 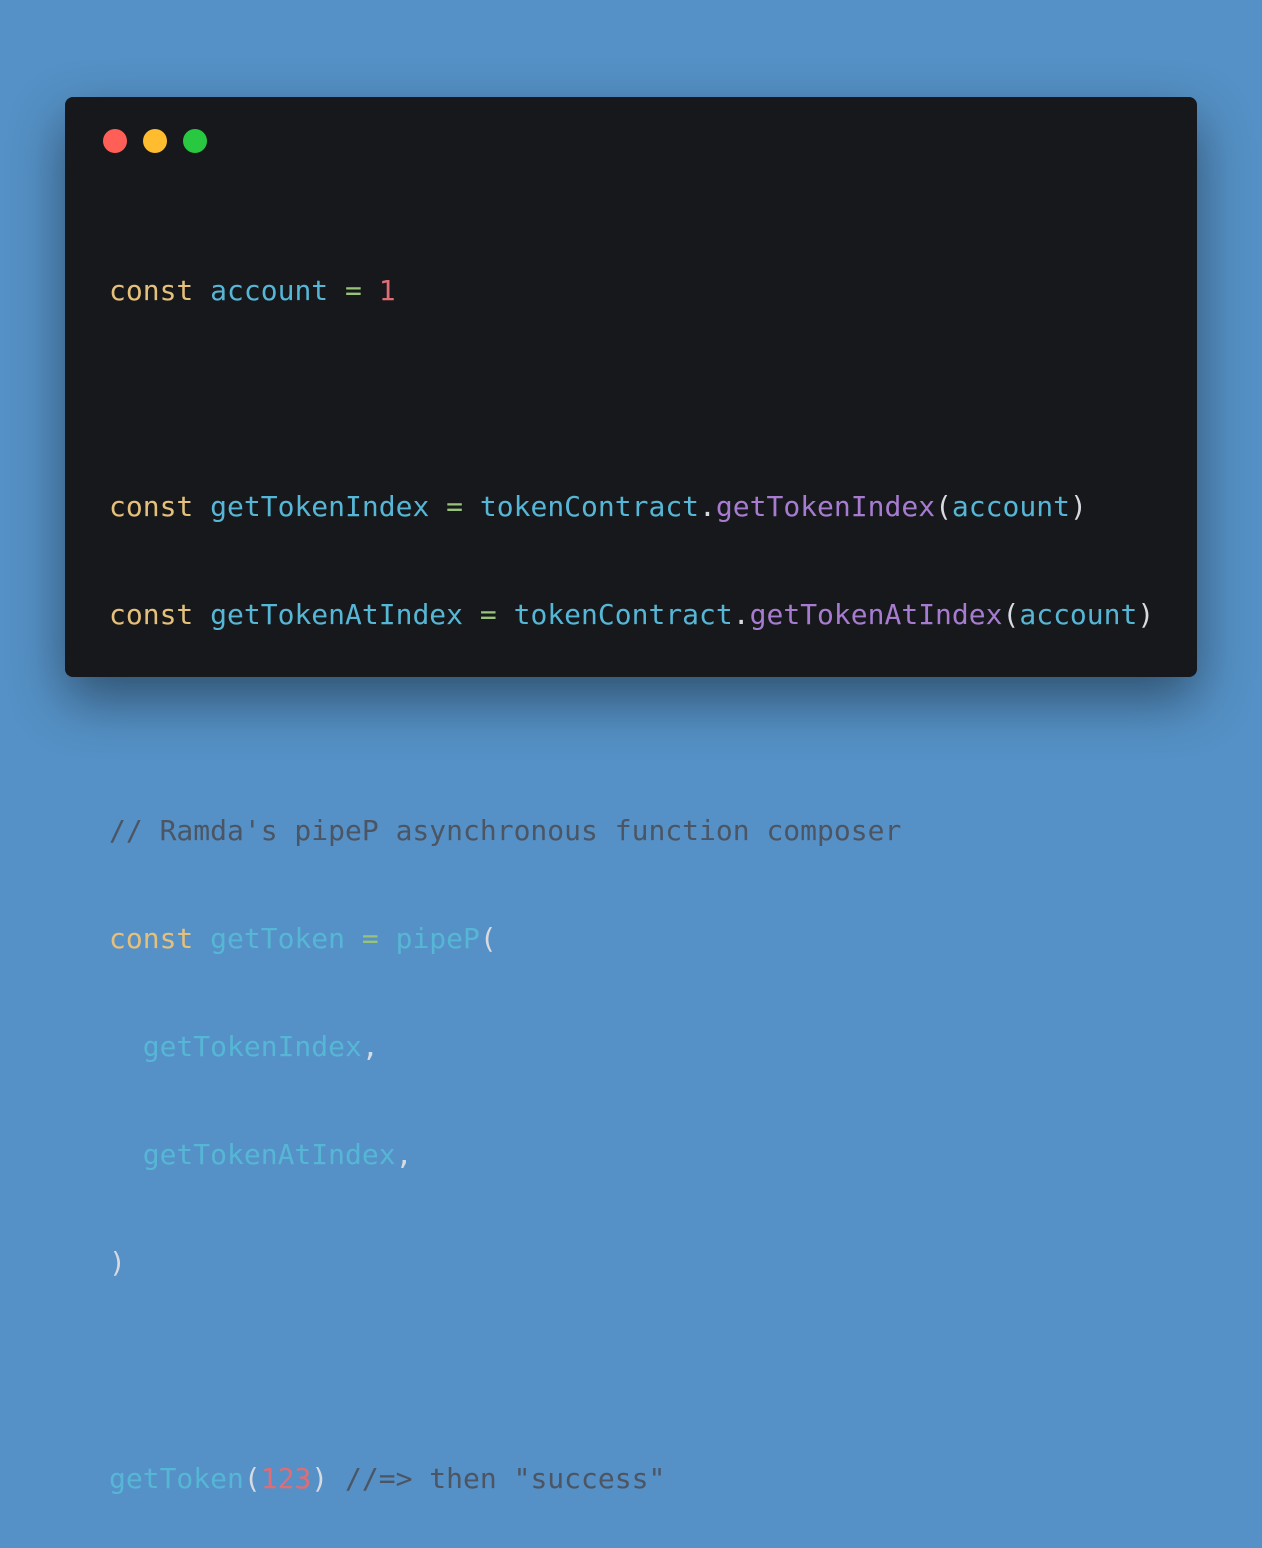 I want to click on close-dot-icon, so click(x=115, y=141).